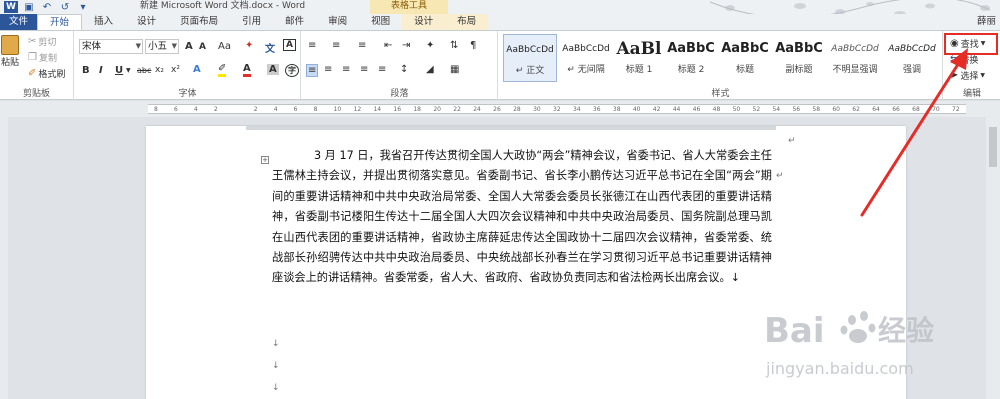 The width and height of the screenshot is (1000, 399). Describe the element at coordinates (437, 109) in the screenshot. I see `ruler-tick-label: 20` at that location.